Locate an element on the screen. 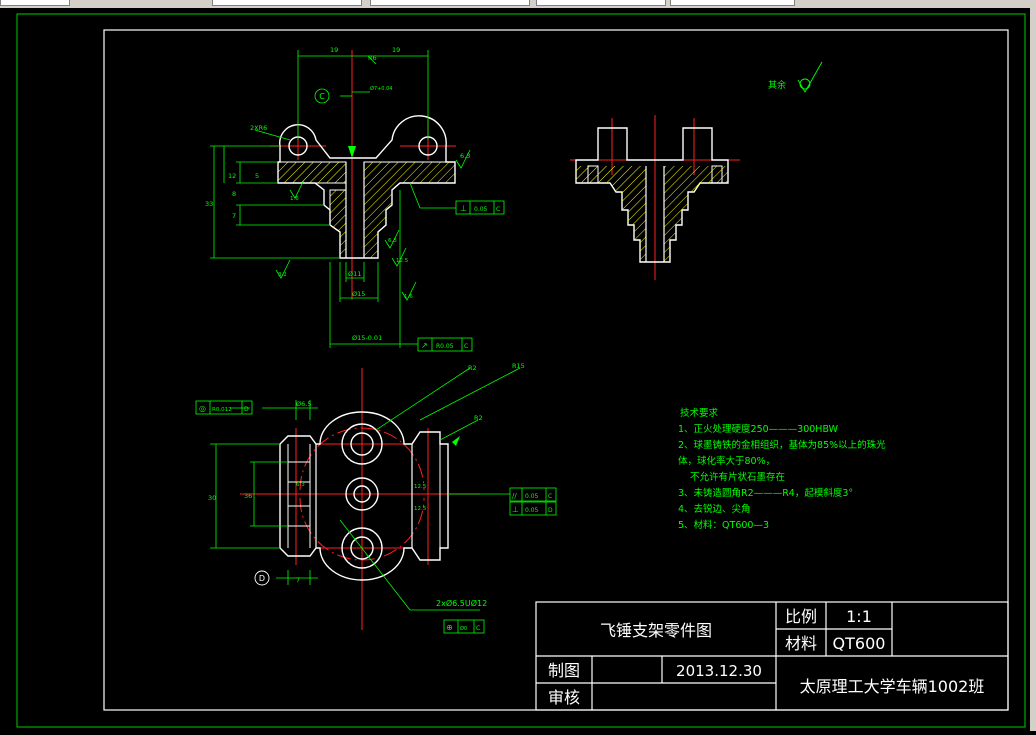  dim-text: Ø15-0.01 is located at coordinates (367, 338).